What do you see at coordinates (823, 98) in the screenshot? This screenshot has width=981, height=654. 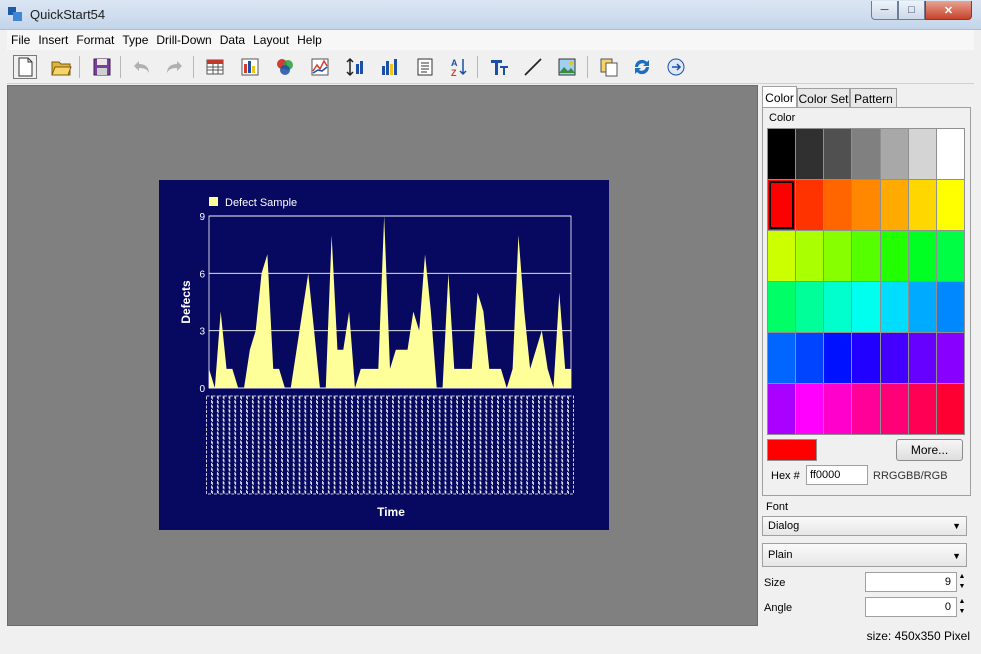 I see `tab-color-set: Color Set` at bounding box center [823, 98].